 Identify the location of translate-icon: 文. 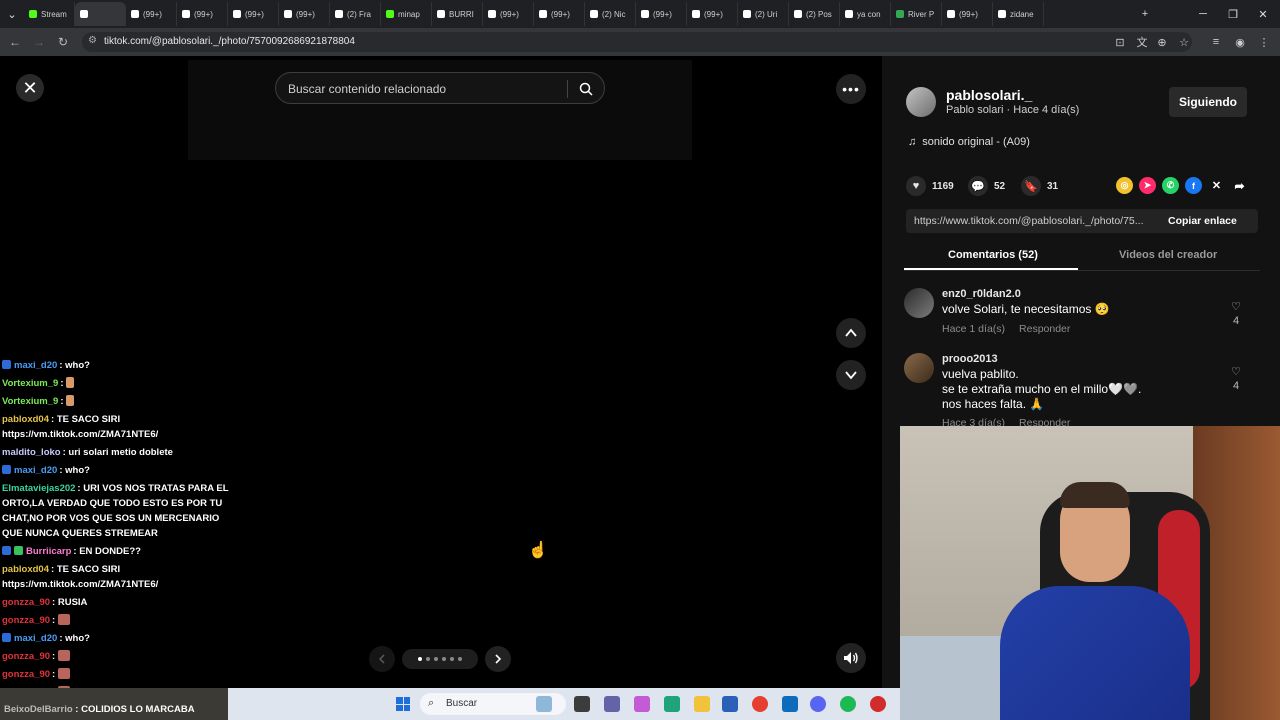
(1142, 42).